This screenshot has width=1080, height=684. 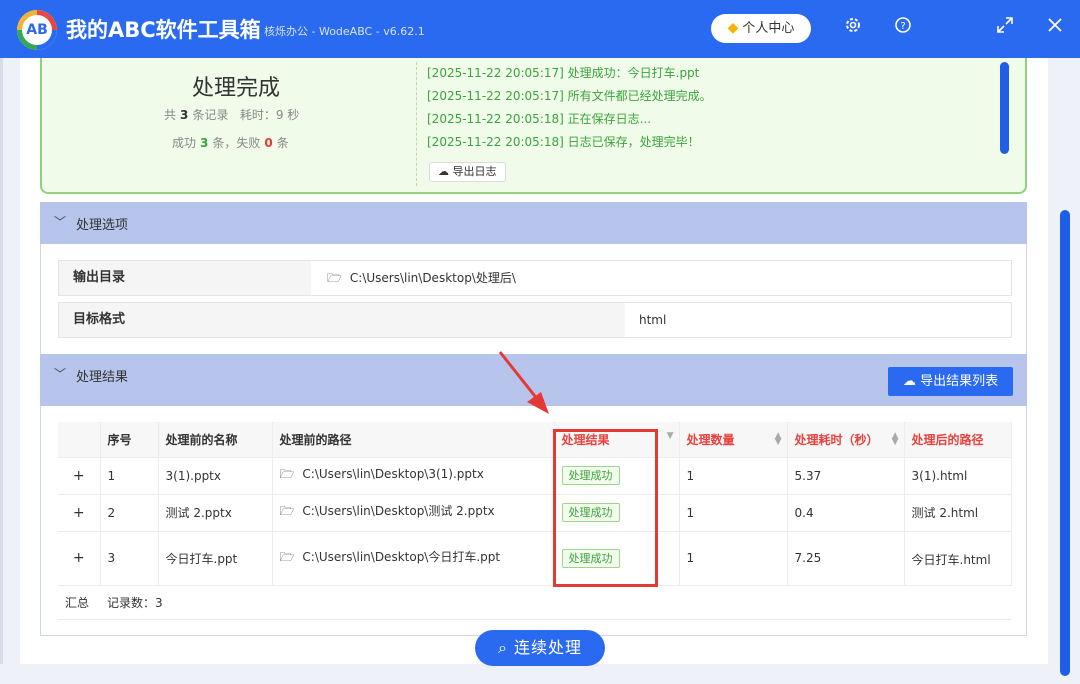 What do you see at coordinates (129, 513) in the screenshot?
I see `row-index: 2` at bounding box center [129, 513].